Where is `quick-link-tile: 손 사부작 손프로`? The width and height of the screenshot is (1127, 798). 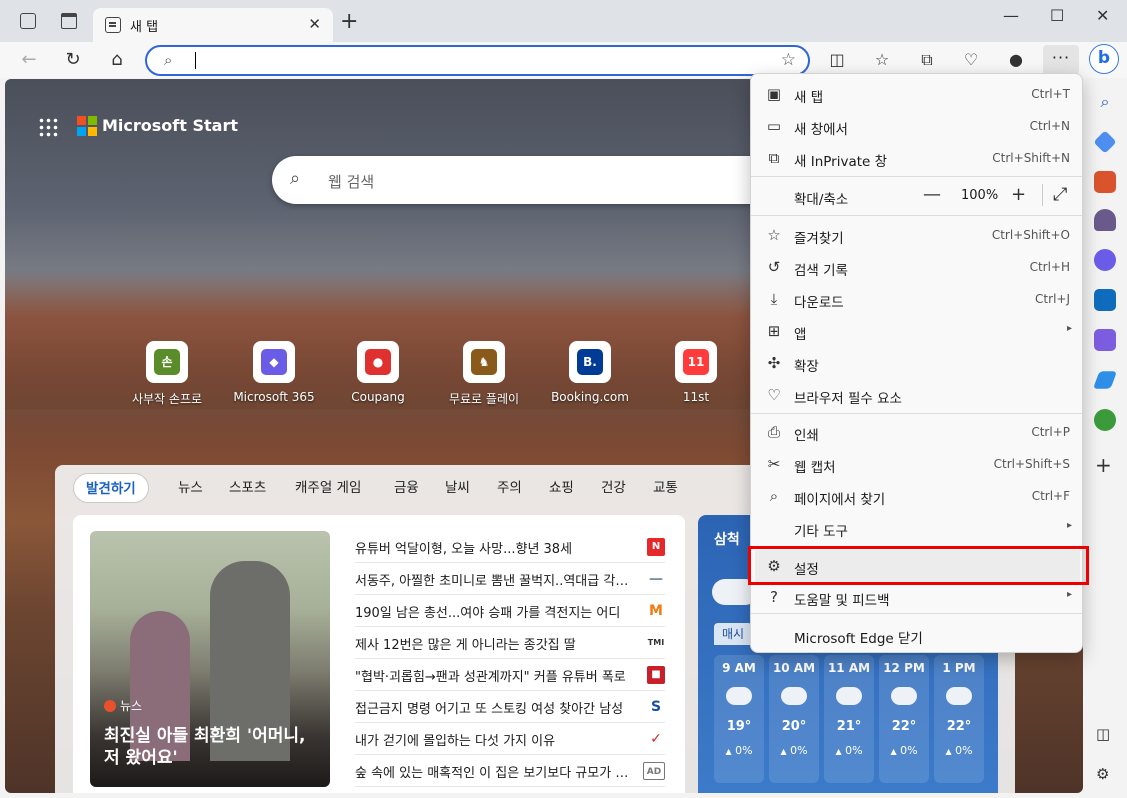
quick-link-tile: 손 사부작 손프로 is located at coordinates (167, 374).